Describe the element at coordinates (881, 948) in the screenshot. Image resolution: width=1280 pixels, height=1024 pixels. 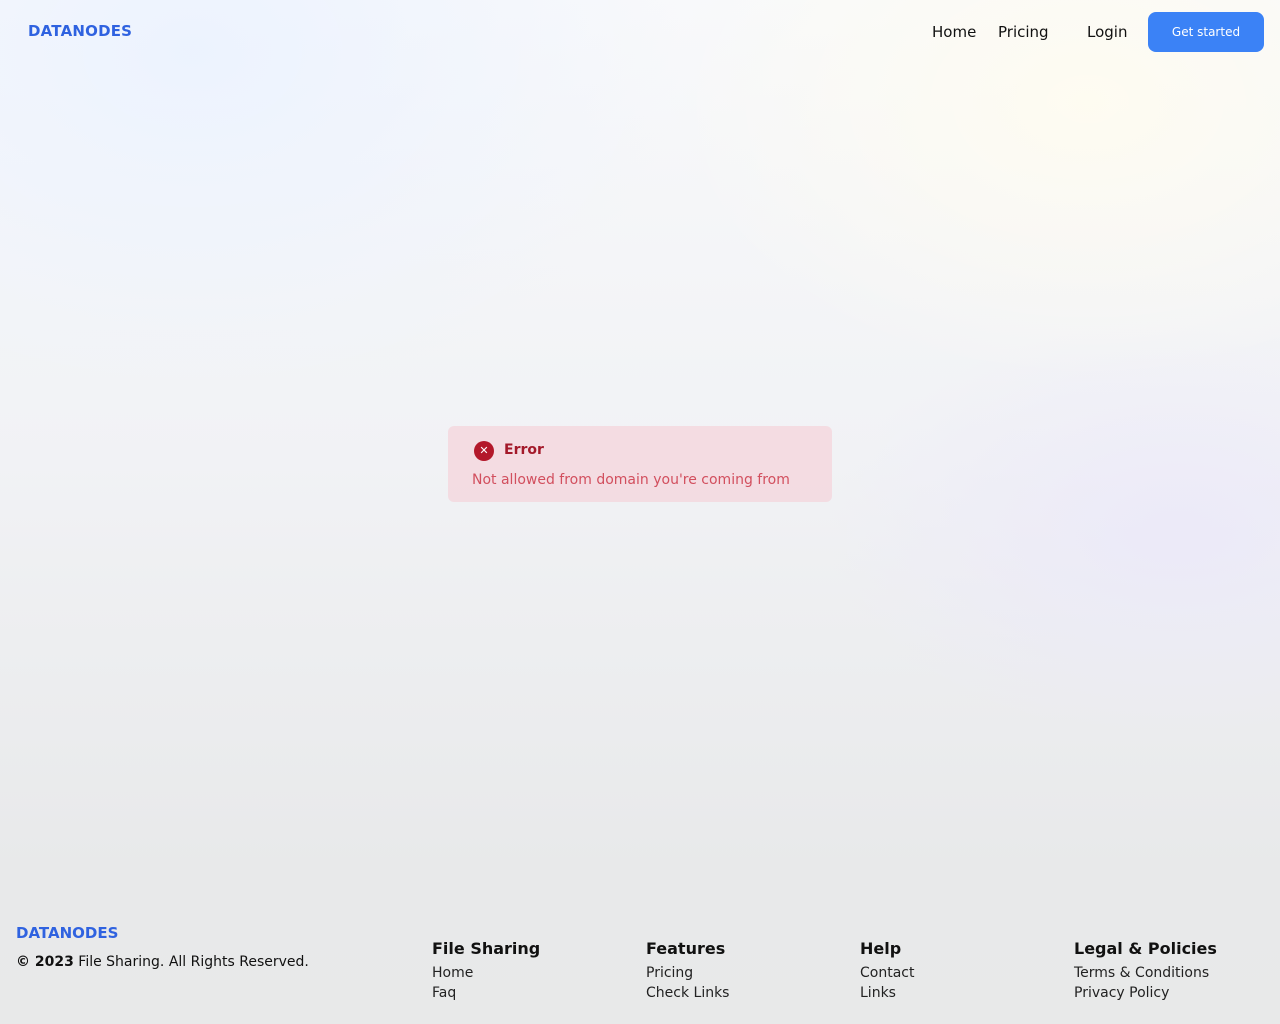
I see `footer-heading: Help` at that location.